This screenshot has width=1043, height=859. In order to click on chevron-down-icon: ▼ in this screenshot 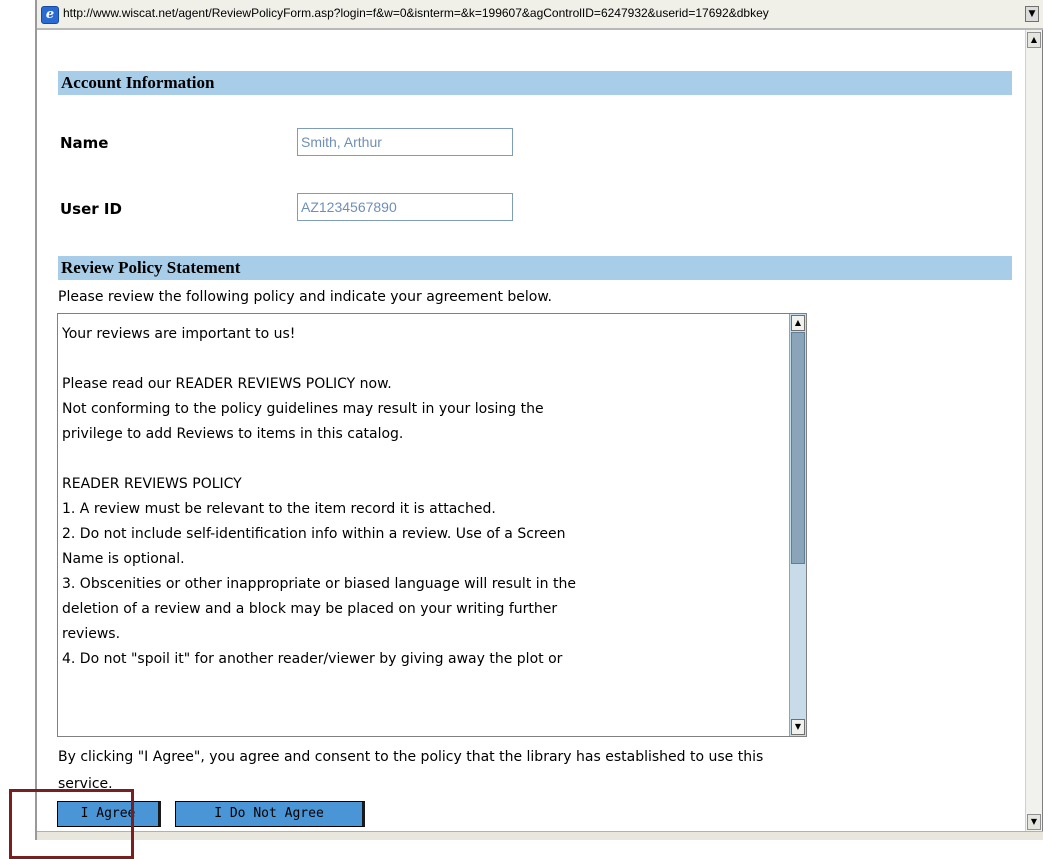, I will do `click(1032, 14)`.